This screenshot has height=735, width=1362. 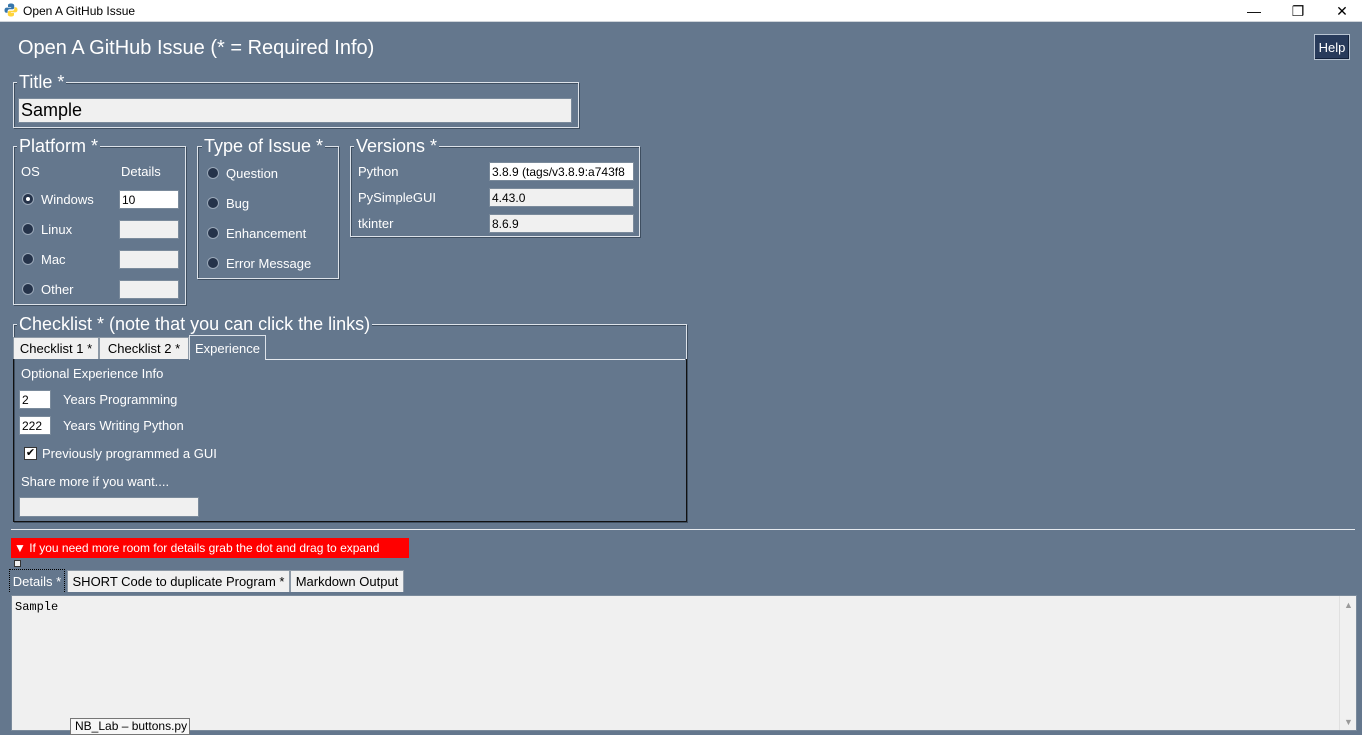 I want to click on radio-linux, so click(x=28, y=229).